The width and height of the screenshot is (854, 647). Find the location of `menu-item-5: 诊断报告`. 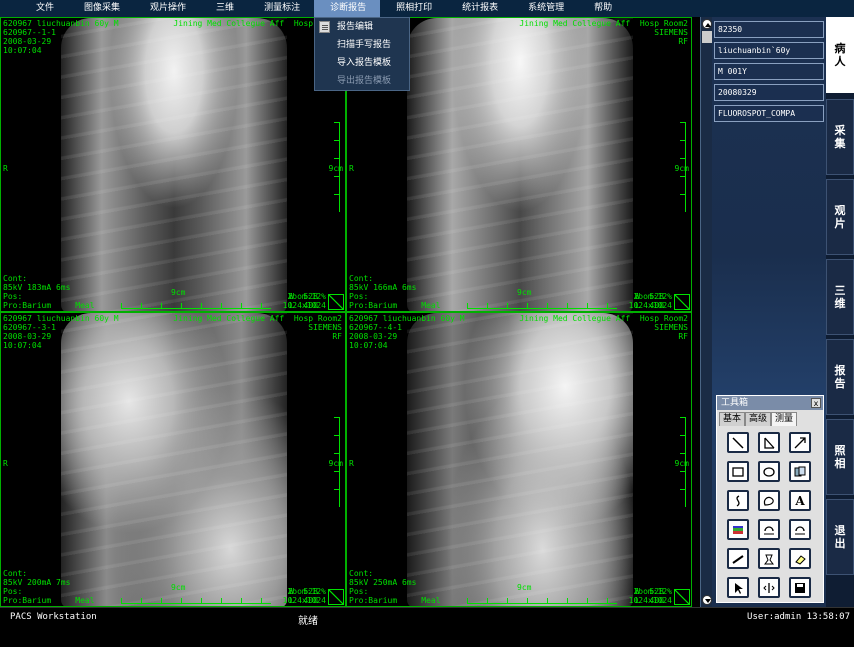

menu-item-5: 诊断报告 is located at coordinates (347, 8).